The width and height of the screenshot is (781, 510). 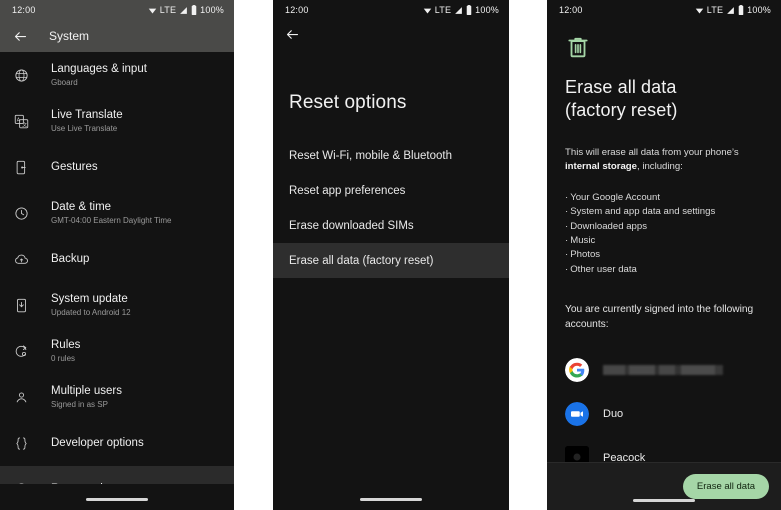 What do you see at coordinates (79, 405) in the screenshot?
I see `sidebar-item-sublabel: Signed in as SP` at bounding box center [79, 405].